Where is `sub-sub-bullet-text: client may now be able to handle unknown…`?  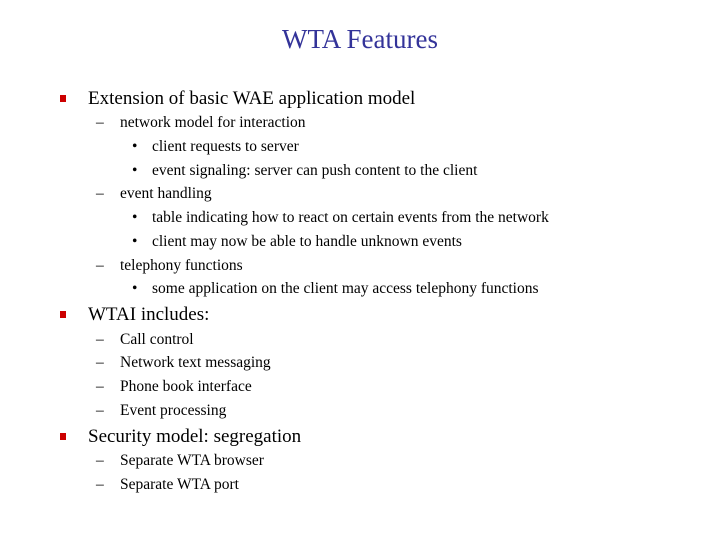
sub-sub-bullet-text: client may now be able to handle unknown… is located at coordinates (307, 241).